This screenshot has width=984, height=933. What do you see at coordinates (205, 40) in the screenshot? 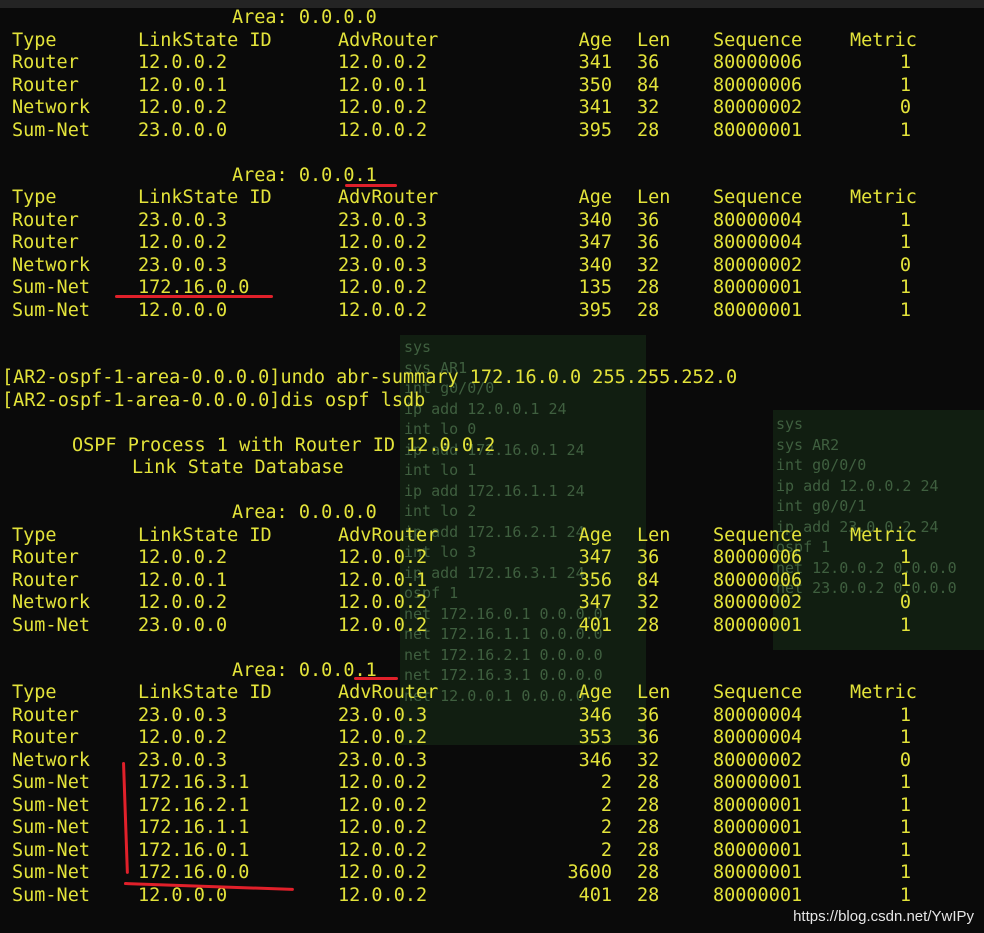
I see `column-header: LinkState ID` at bounding box center [205, 40].